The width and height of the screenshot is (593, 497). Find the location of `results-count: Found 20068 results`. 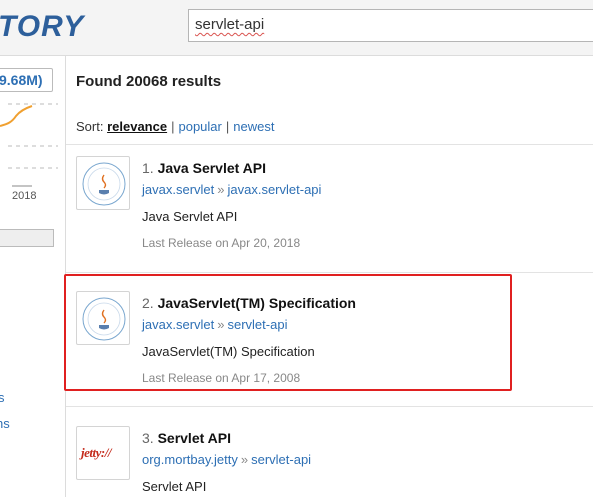

results-count: Found 20068 results is located at coordinates (149, 81).